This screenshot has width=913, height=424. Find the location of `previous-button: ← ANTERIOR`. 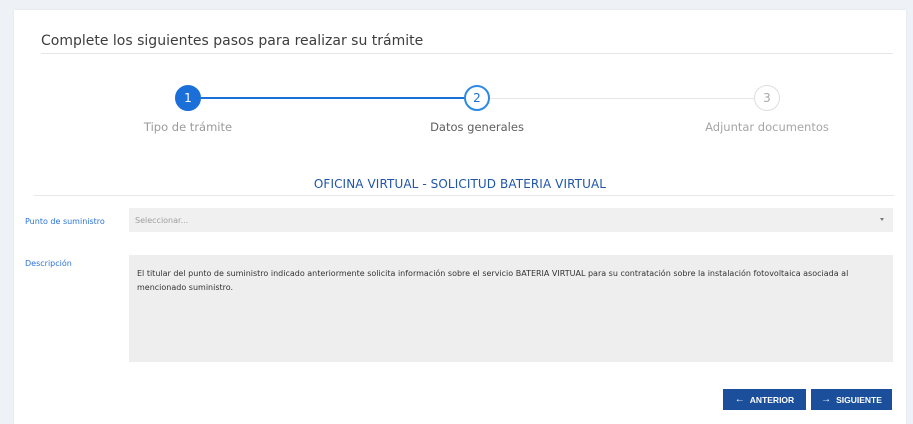

previous-button: ← ANTERIOR is located at coordinates (764, 399).